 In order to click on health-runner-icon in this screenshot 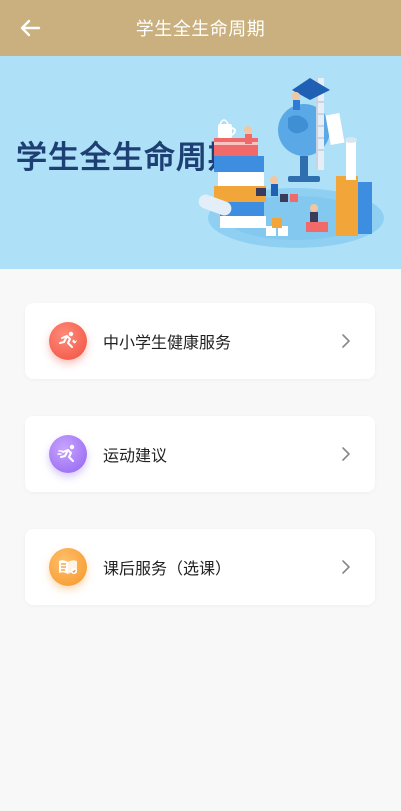, I will do `click(68, 341)`.